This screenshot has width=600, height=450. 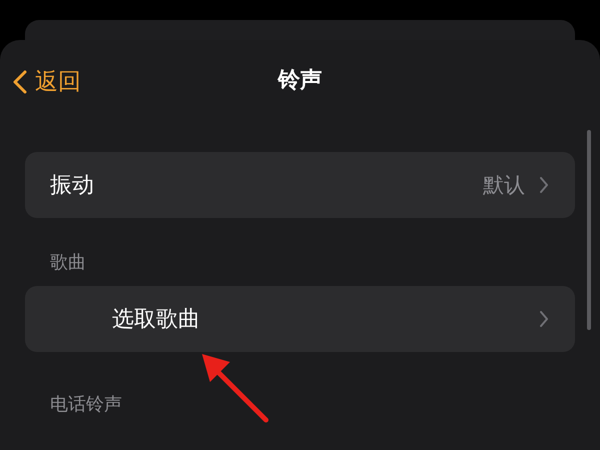 What do you see at coordinates (504, 185) in the screenshot?
I see `row-value: 默认` at bounding box center [504, 185].